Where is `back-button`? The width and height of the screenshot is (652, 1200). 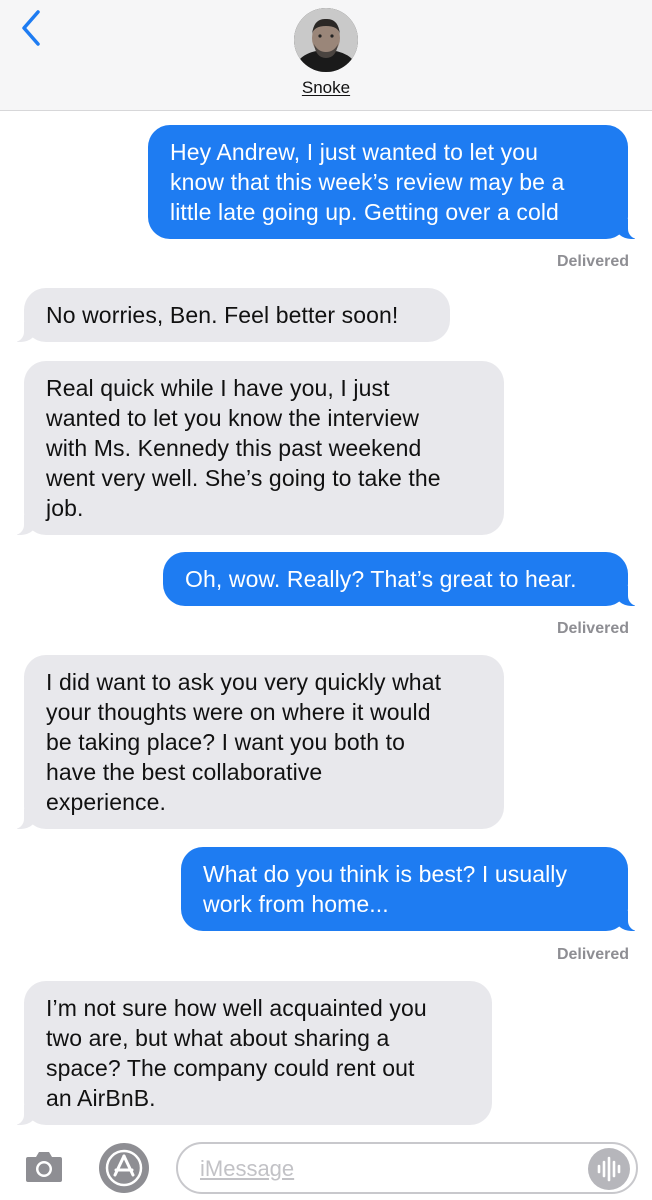 back-button is located at coordinates (33, 28).